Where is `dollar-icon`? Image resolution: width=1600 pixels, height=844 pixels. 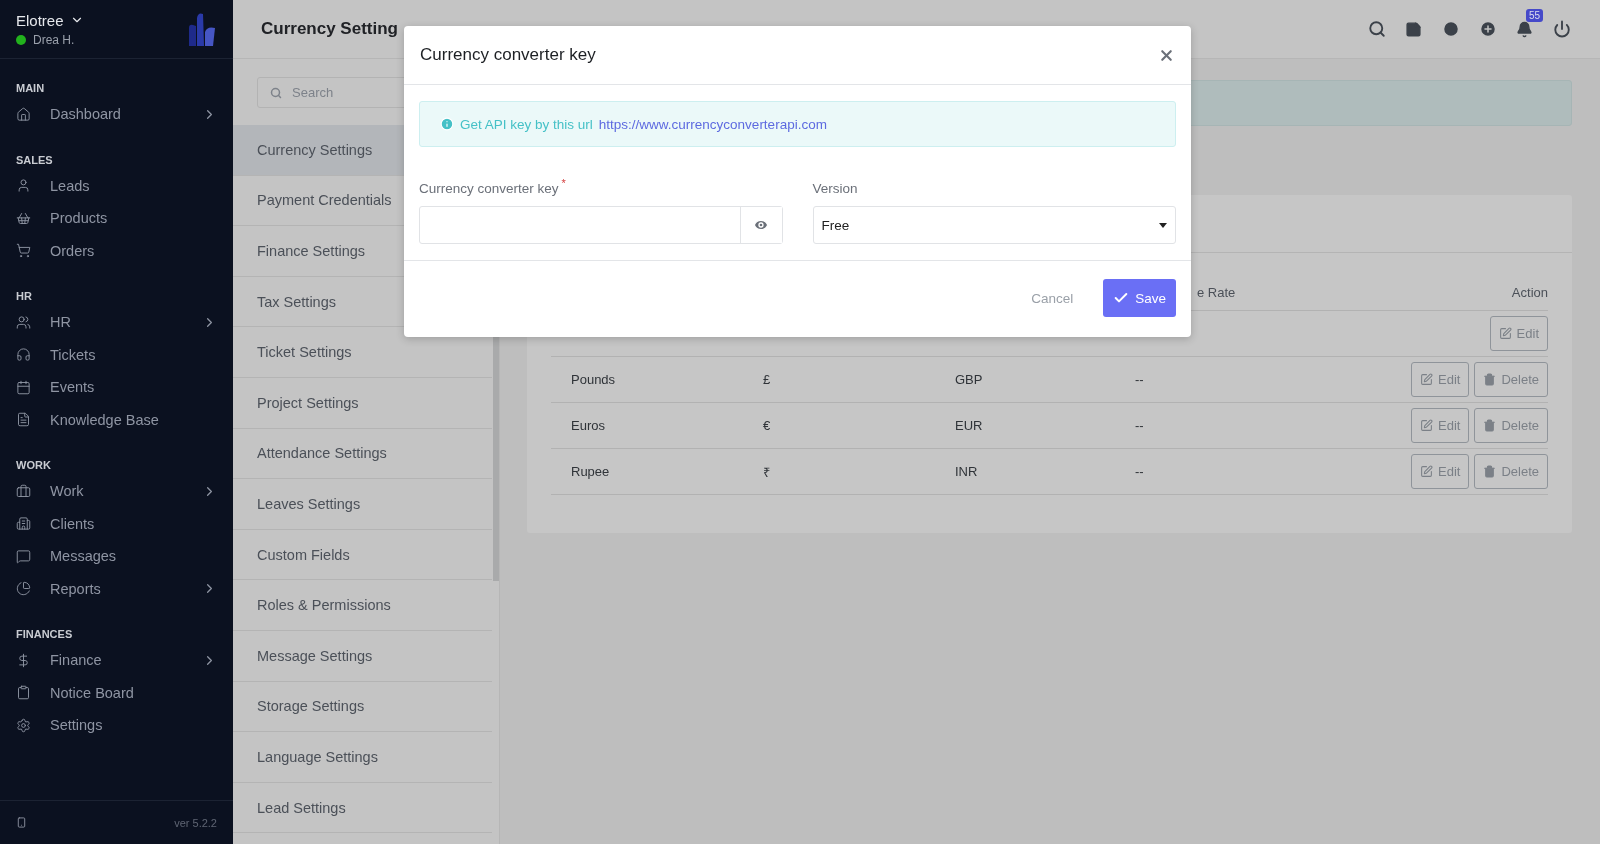 dollar-icon is located at coordinates (23, 660).